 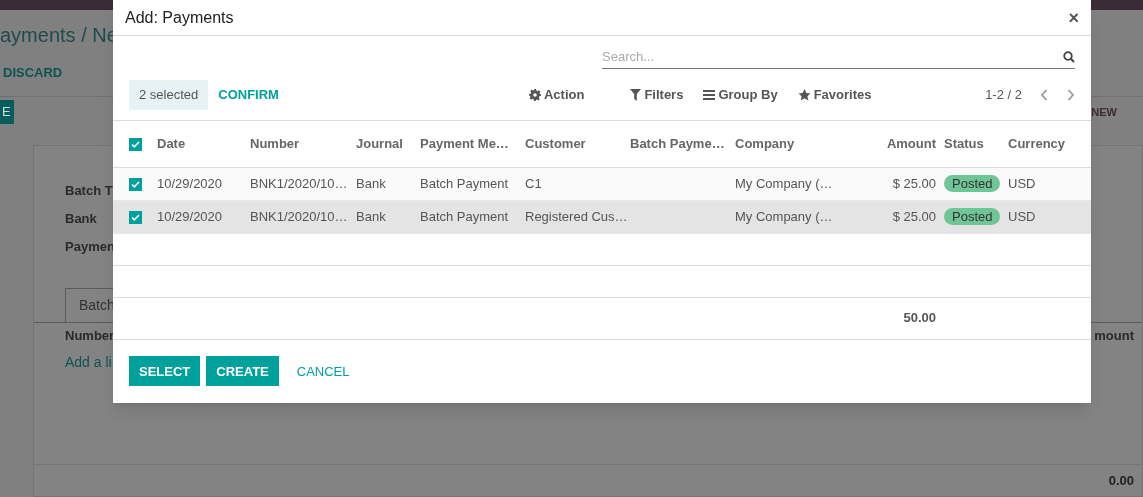 I want to click on total-amount: 50.00, so click(x=919, y=318).